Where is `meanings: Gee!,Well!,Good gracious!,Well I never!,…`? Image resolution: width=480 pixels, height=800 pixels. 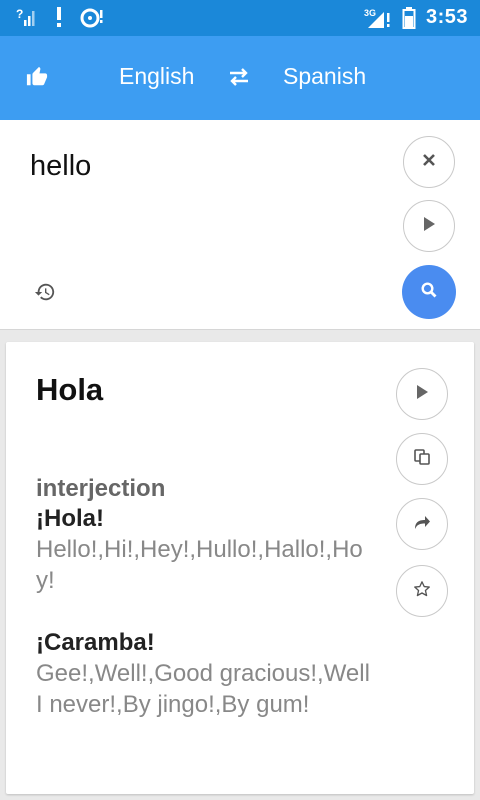
meanings: Gee!,Well!,Good gracious!,Well I never!,… is located at coordinates (203, 689).